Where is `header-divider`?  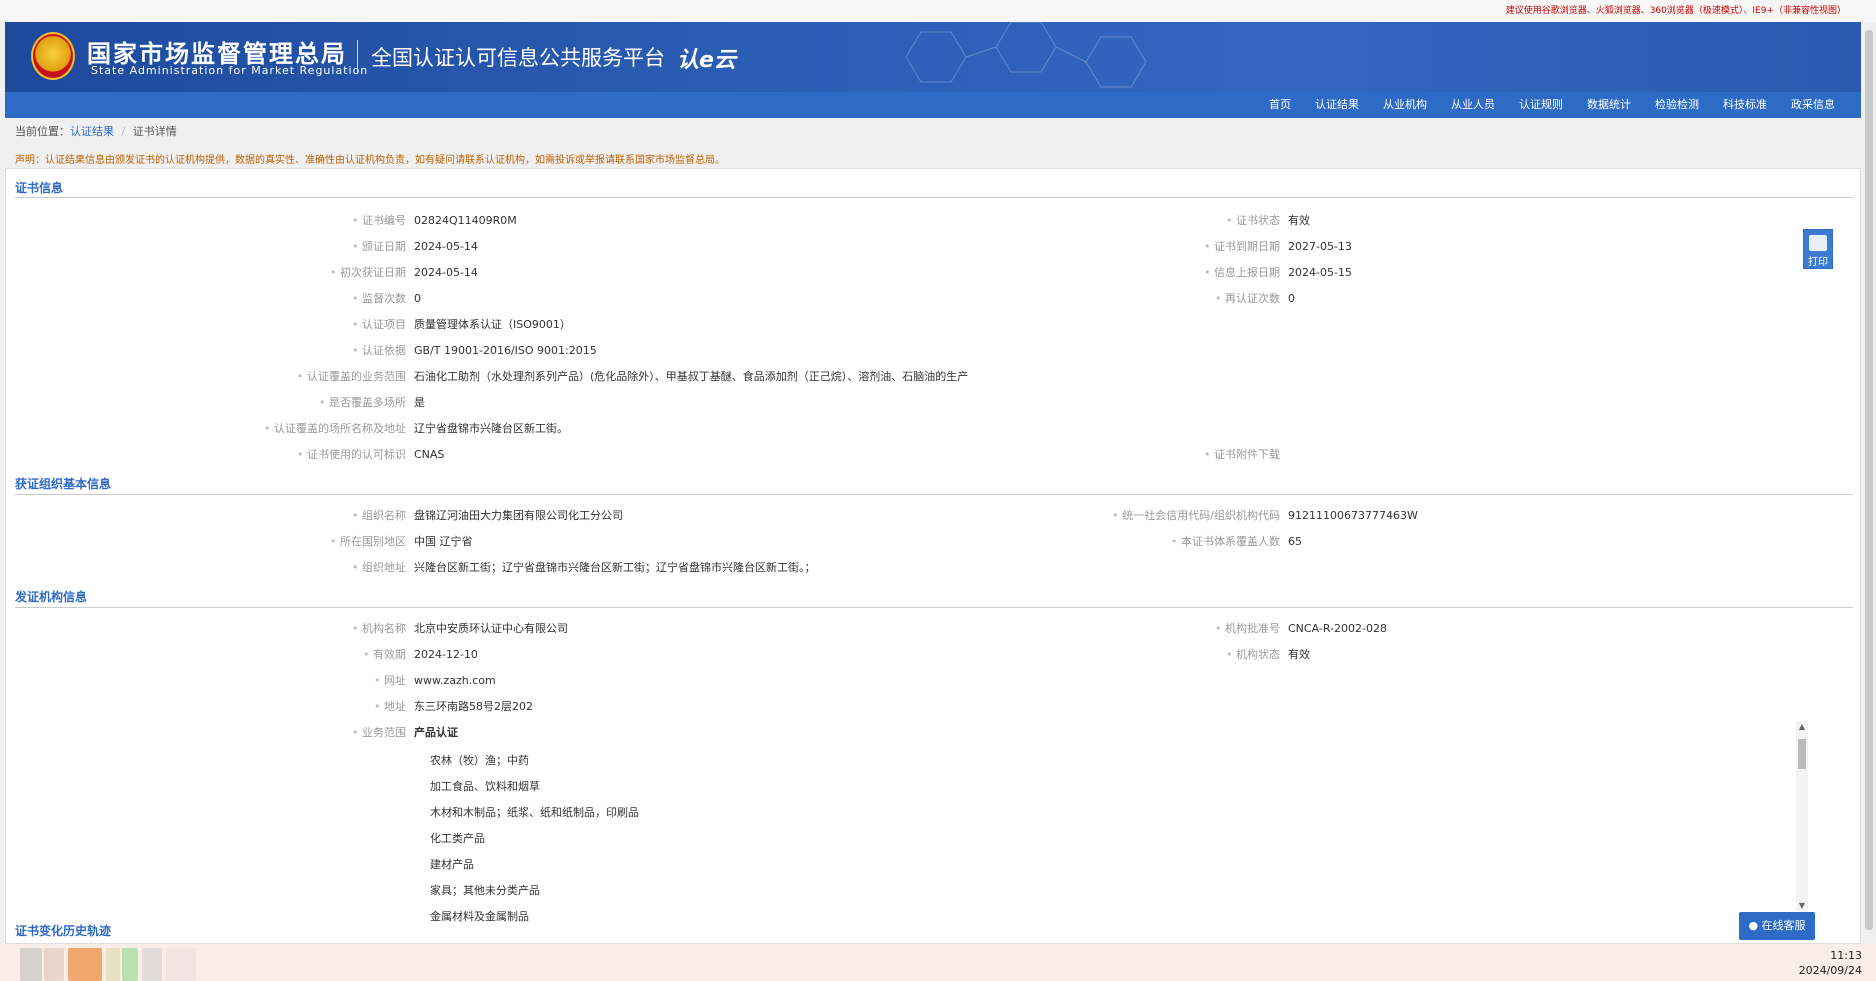
header-divider is located at coordinates (357, 57).